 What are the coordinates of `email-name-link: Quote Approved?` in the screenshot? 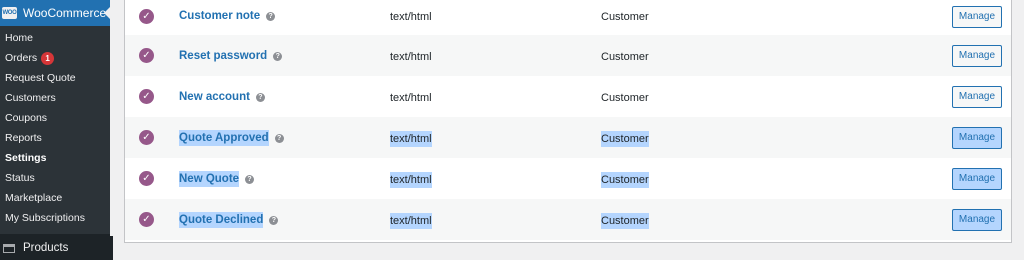 It's located at (231, 138).